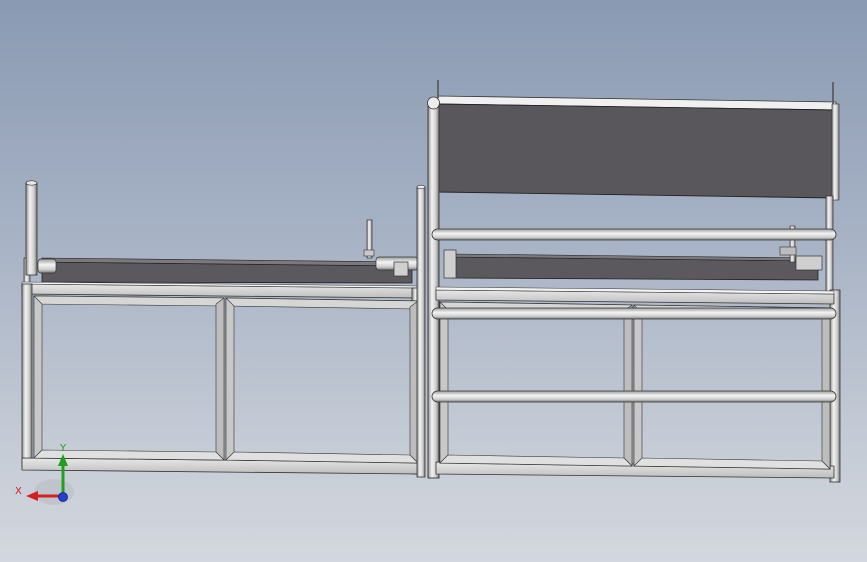  Describe the element at coordinates (18, 491) in the screenshot. I see `x-axis-label: X` at that location.